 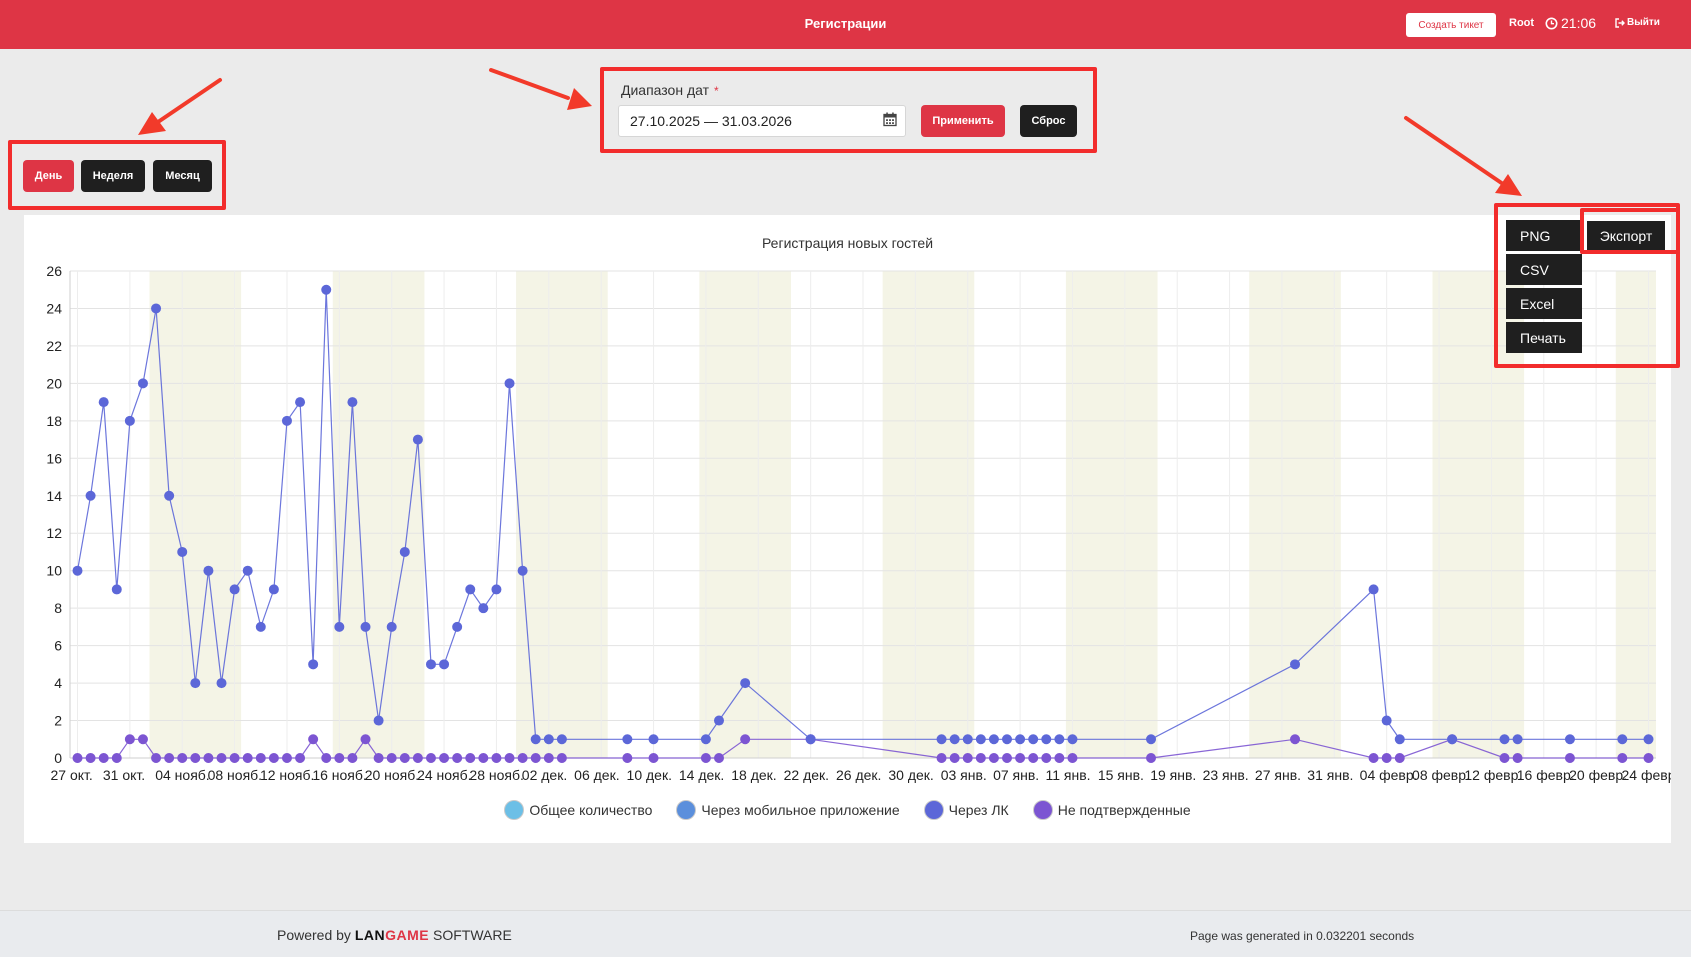 I want to click on legend-item-unconfirmed: Не подтвержденные, so click(x=1111, y=810).